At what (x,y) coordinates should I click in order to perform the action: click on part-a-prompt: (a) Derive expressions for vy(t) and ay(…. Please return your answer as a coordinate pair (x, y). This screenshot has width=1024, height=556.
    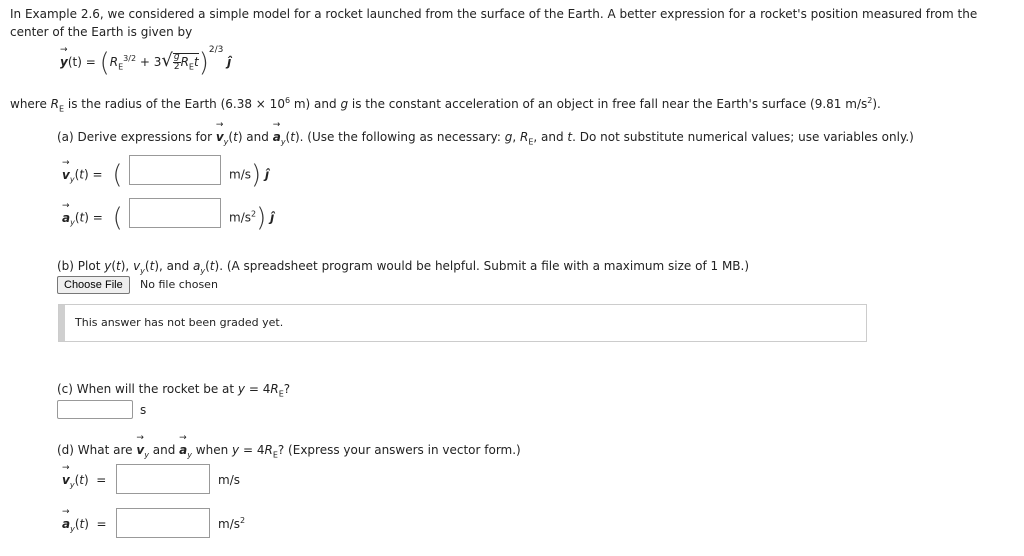
    Looking at the image, I should click on (485, 133).